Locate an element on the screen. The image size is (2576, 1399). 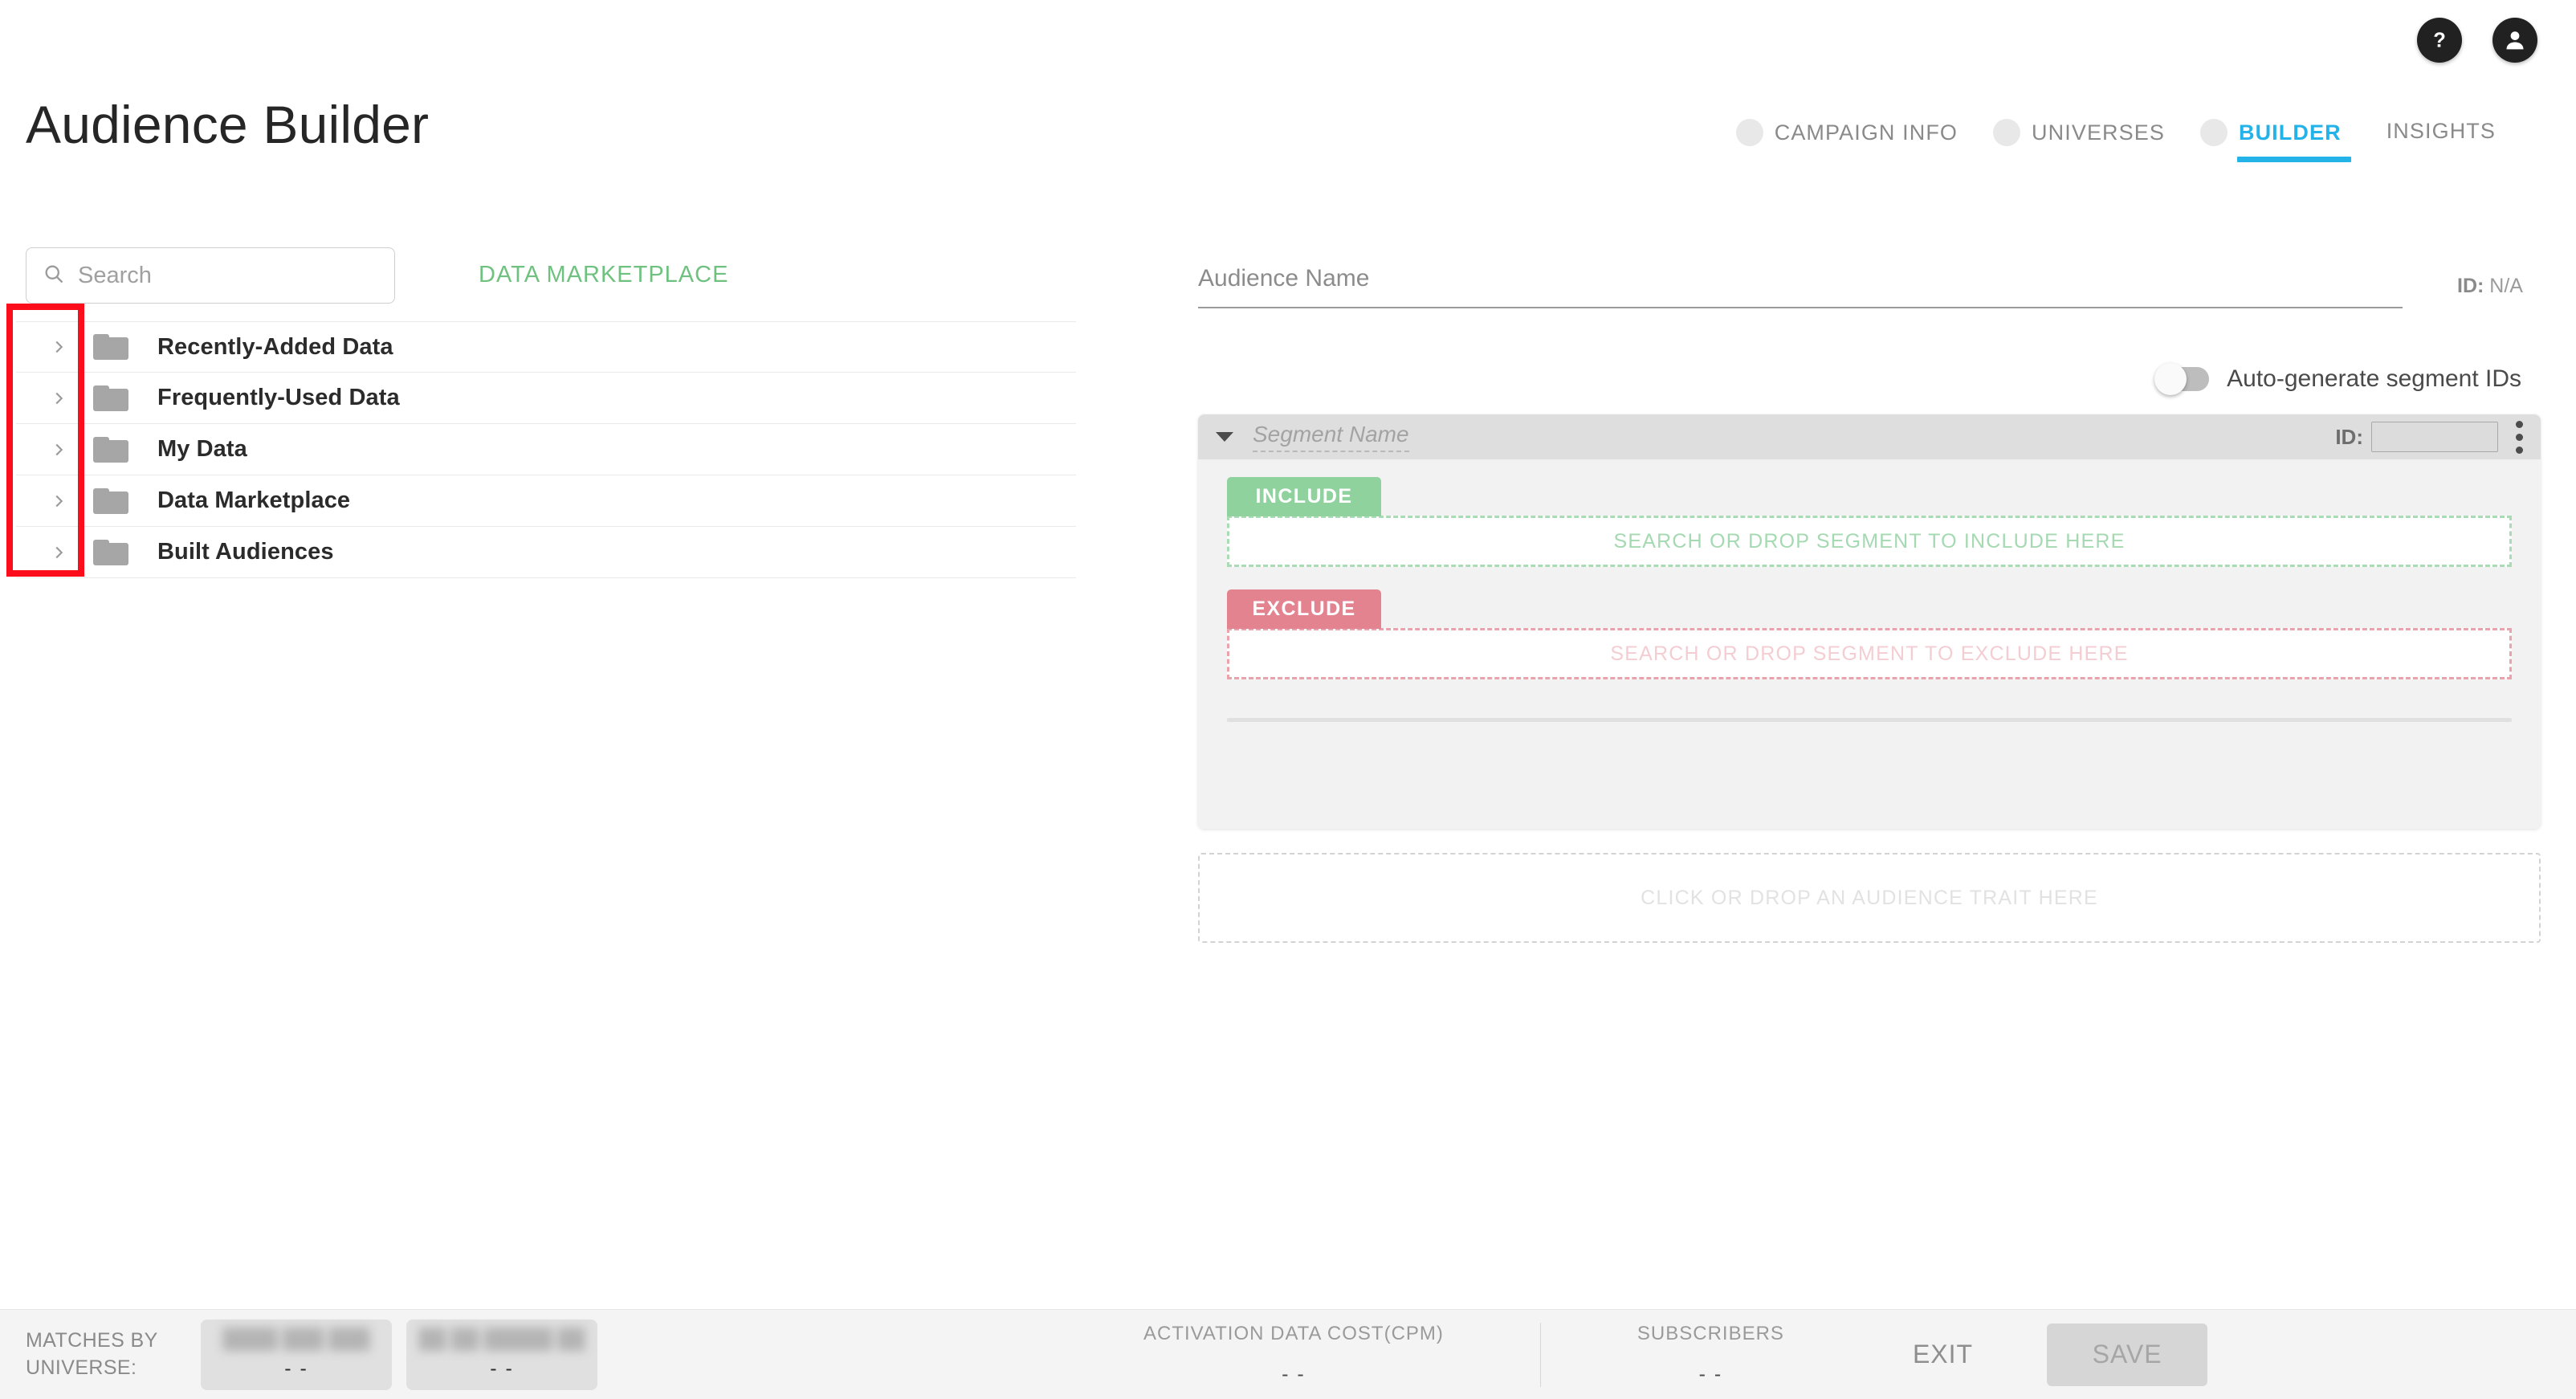
search-box is located at coordinates (210, 275).